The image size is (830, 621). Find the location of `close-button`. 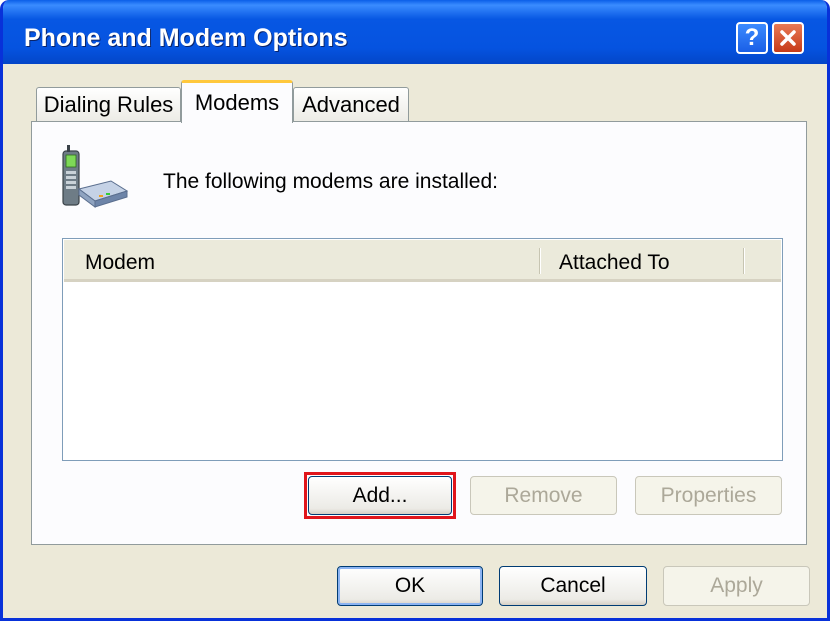

close-button is located at coordinates (788, 38).